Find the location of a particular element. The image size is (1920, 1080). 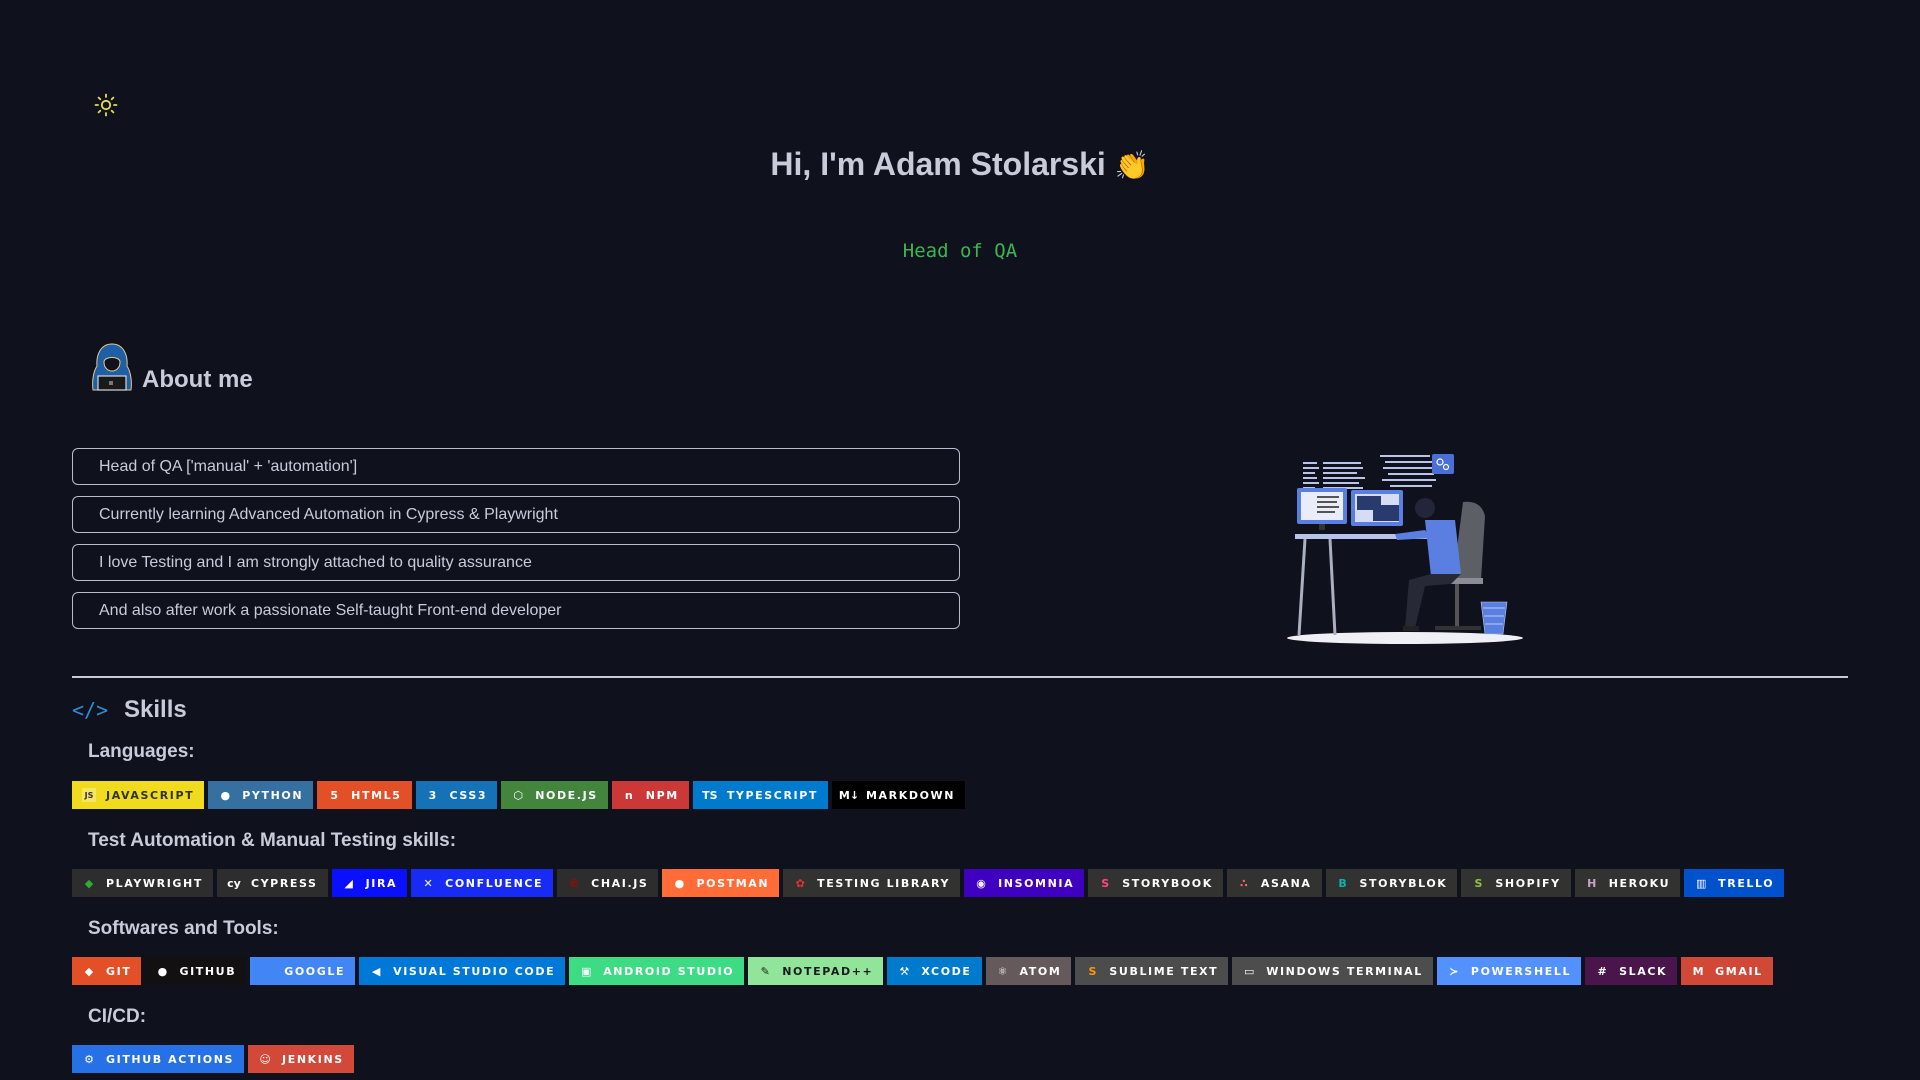

github-icon: ● is located at coordinates (162, 971).